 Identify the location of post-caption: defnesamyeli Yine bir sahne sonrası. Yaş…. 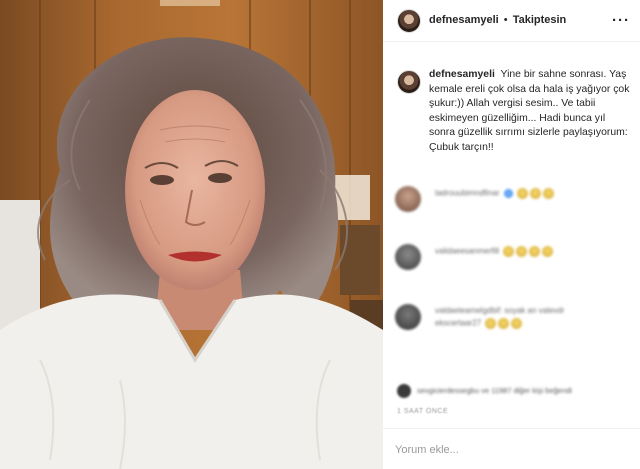
(531, 112).